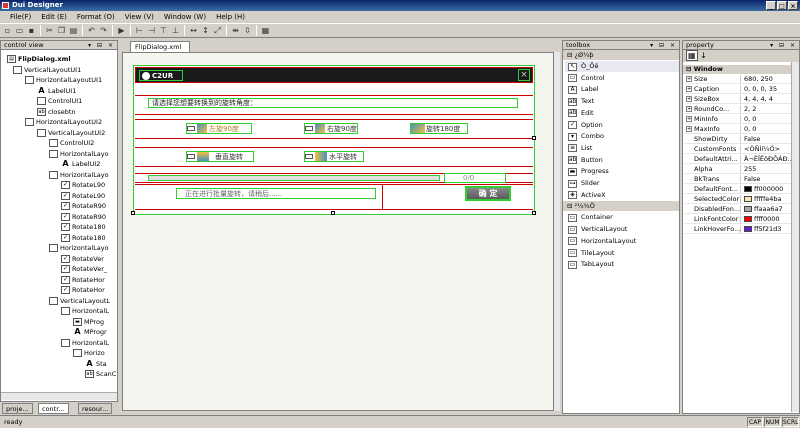  What do you see at coordinates (622, 125) in the screenshot?
I see `toolbox-item: ✓ Option` at bounding box center [622, 125].